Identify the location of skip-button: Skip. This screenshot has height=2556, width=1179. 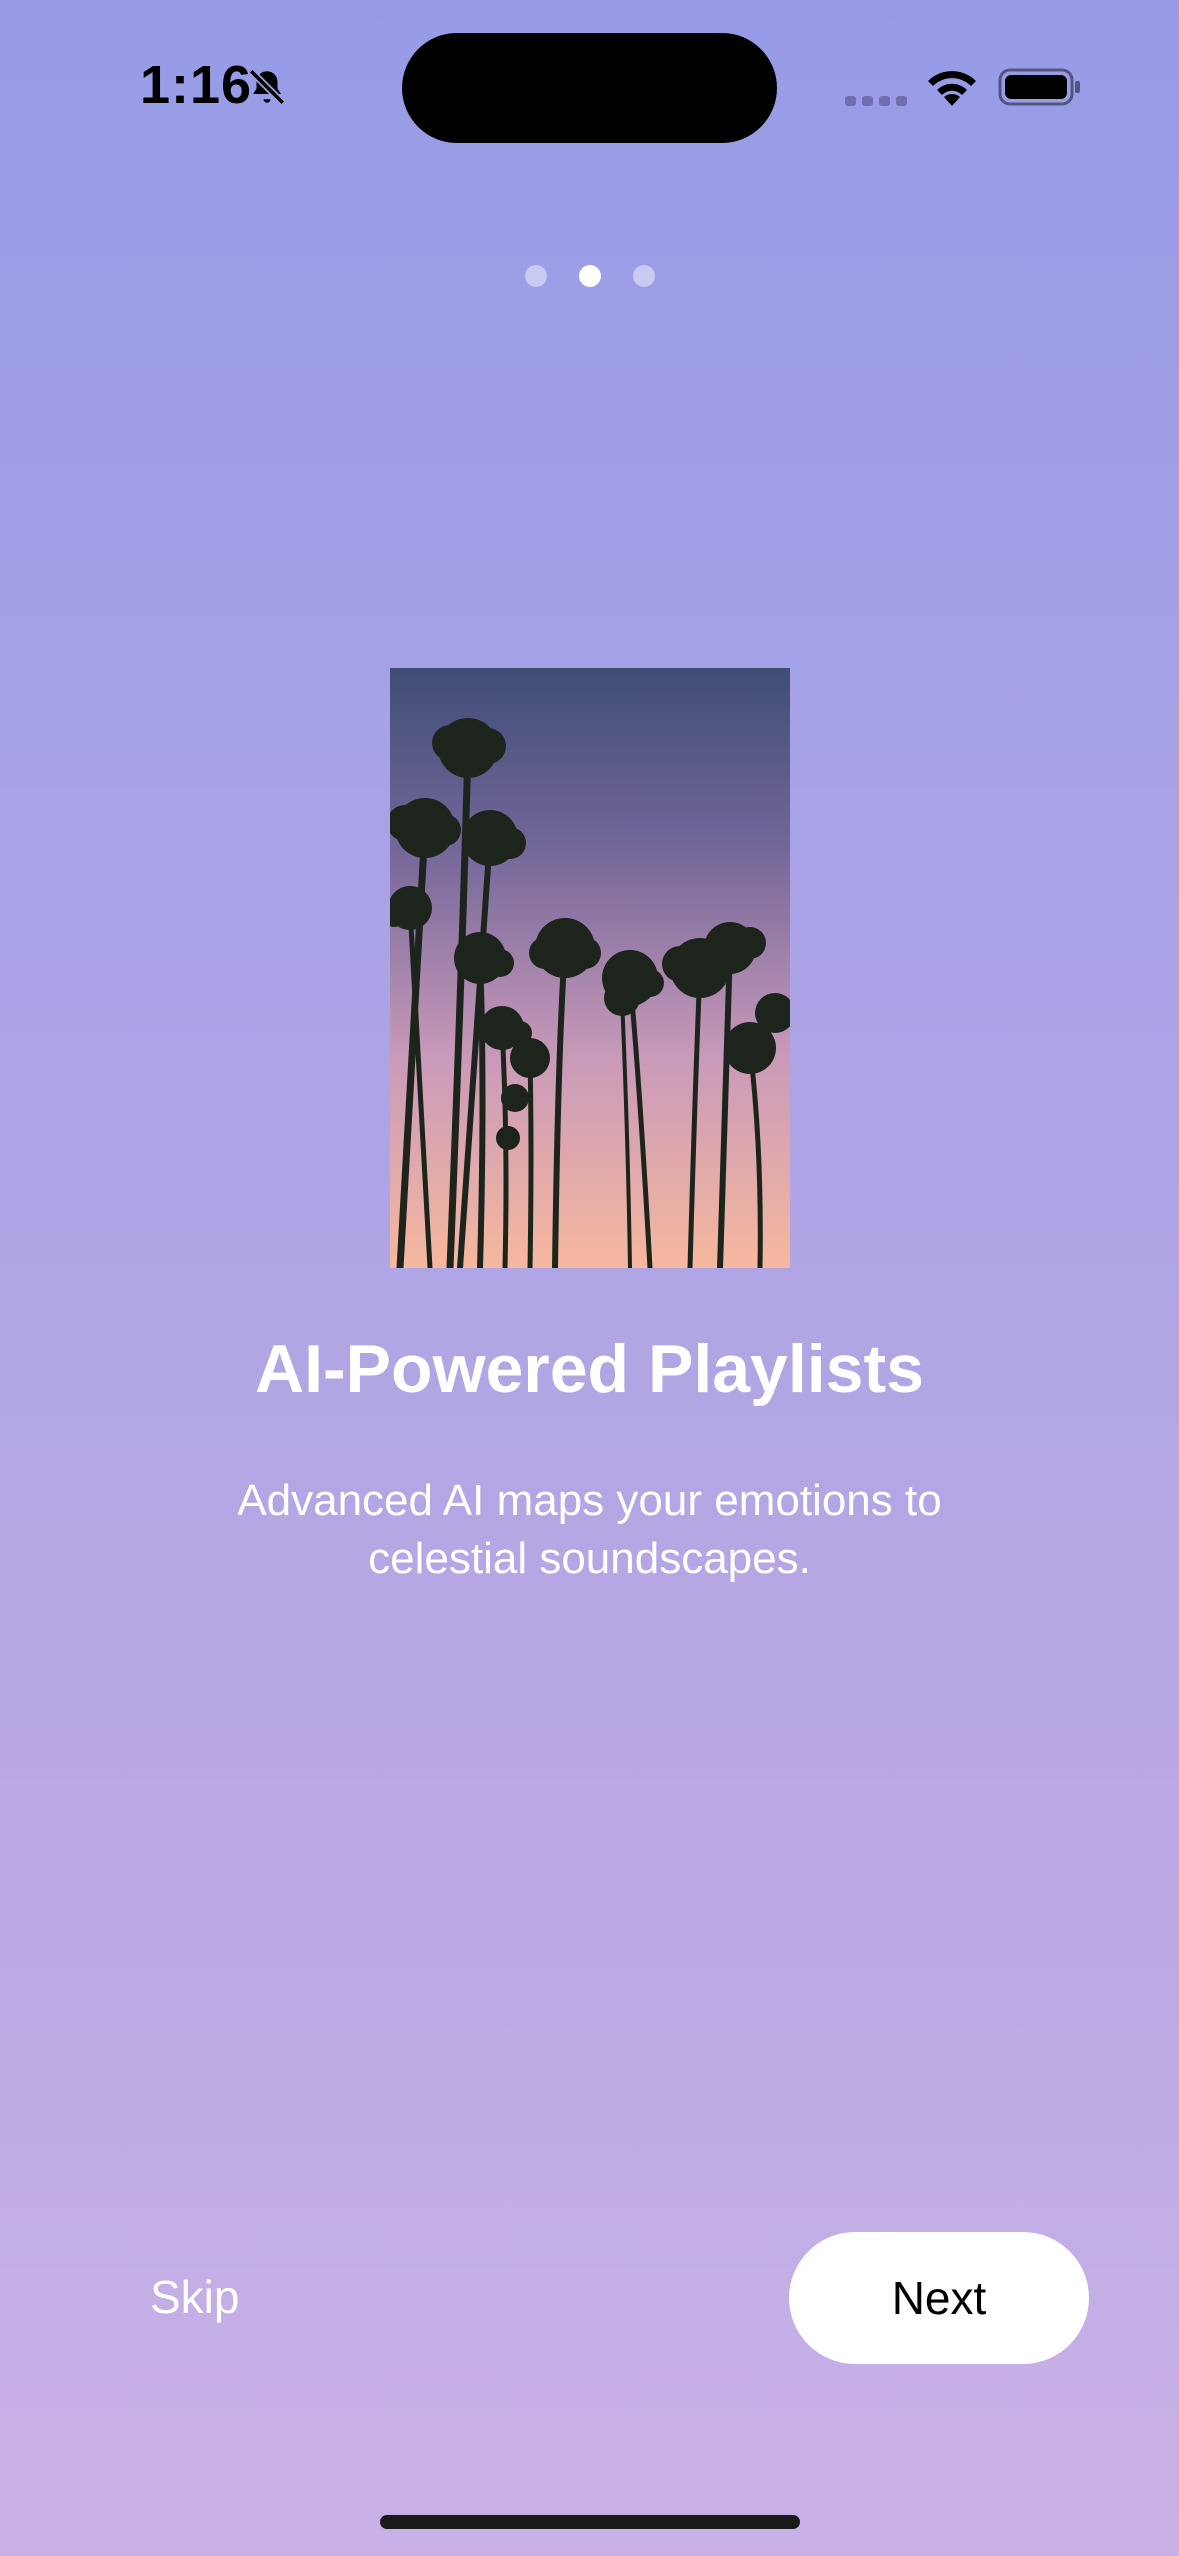
(210, 2297).